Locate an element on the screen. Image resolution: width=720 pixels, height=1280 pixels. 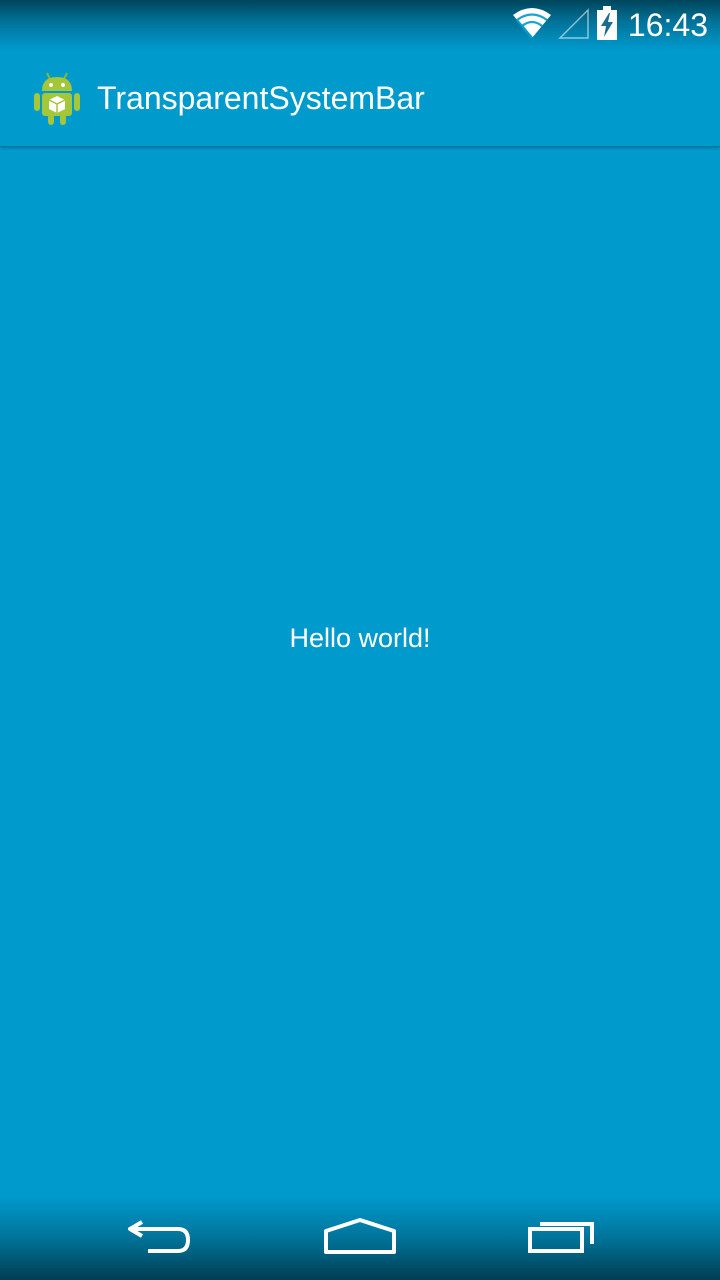
hello-text: Hello world! is located at coordinates (360, 638).